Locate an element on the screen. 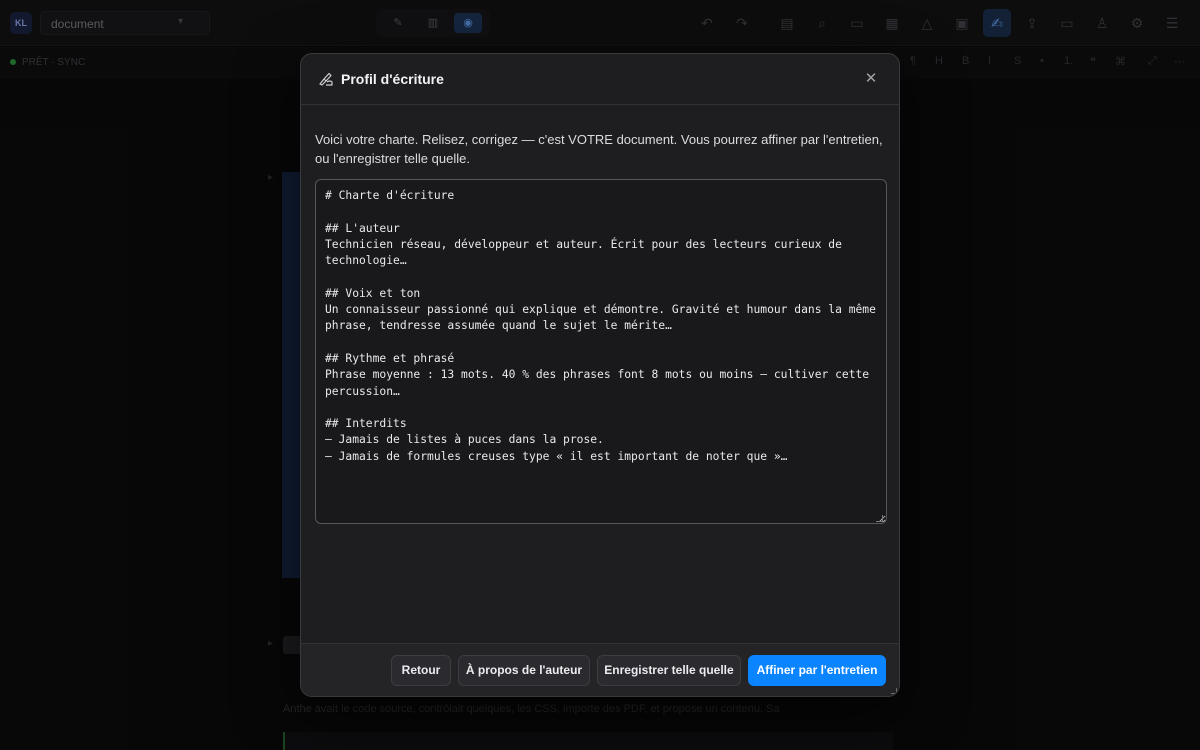 Image resolution: width=1200 pixels, height=750 pixels. back-button: Retour is located at coordinates (421, 670).